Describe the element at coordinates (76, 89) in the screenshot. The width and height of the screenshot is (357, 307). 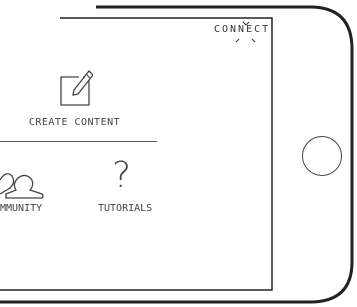
I see `edit-icon` at that location.